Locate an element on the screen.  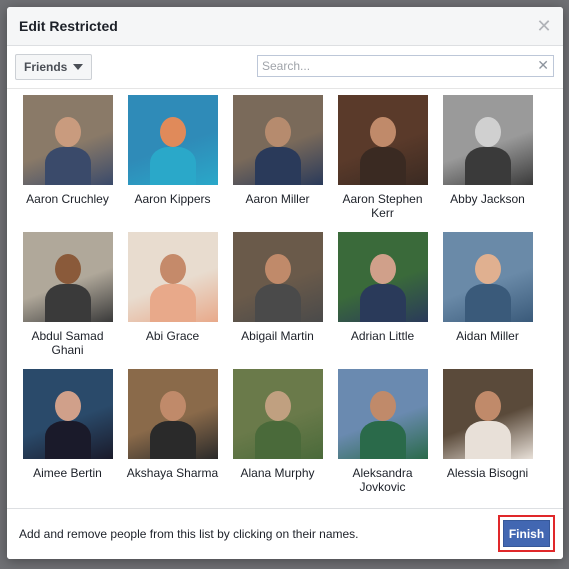
clear-search-icon: ✕ is located at coordinates (543, 65).